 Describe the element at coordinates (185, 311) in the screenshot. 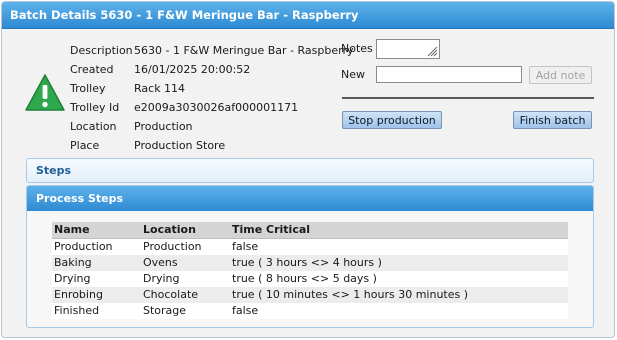

I see `cell-location: Storage` at that location.